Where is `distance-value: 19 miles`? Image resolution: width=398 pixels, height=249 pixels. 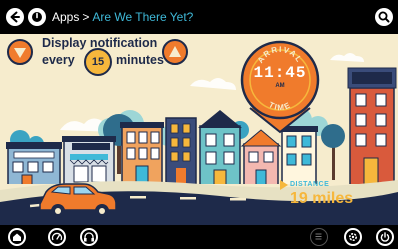 distance-value: 19 miles is located at coordinates (322, 198).